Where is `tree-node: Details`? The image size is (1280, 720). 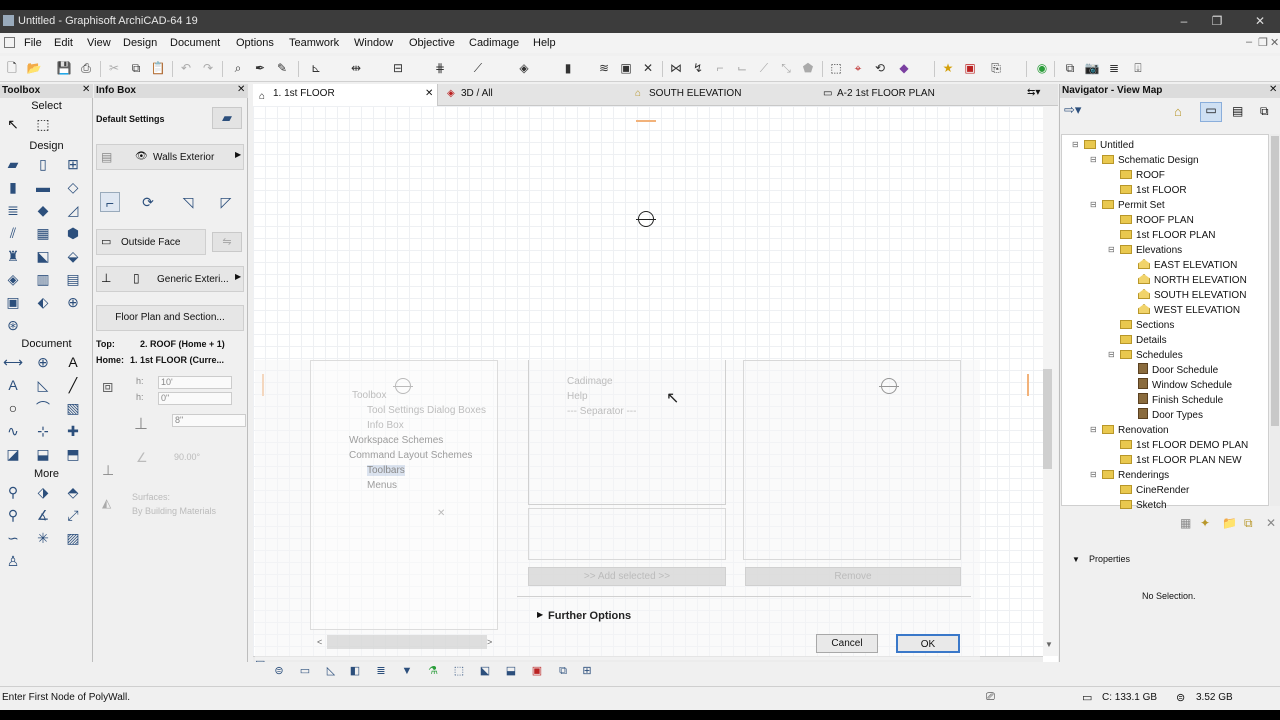 tree-node: Details is located at coordinates (1143, 340).